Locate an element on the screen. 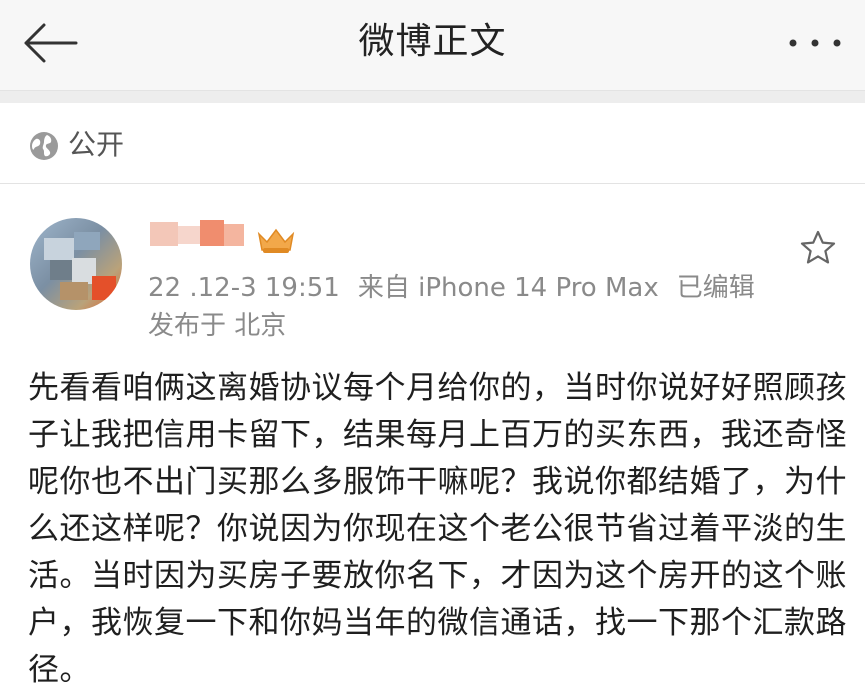 This screenshot has width=865, height=694. avatar is located at coordinates (76, 264).